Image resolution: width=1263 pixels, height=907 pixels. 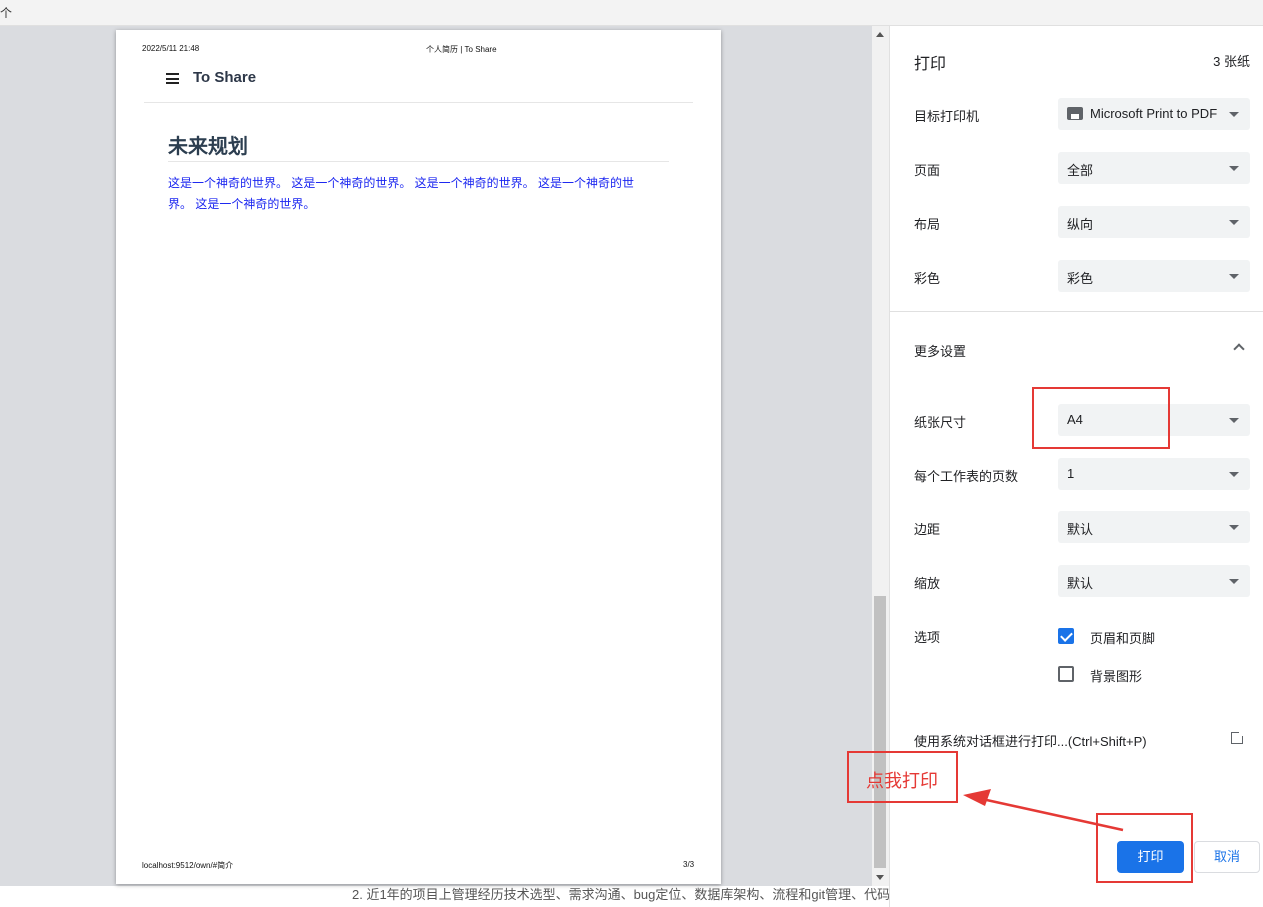 I want to click on scroll-up-icon, so click(x=880, y=34).